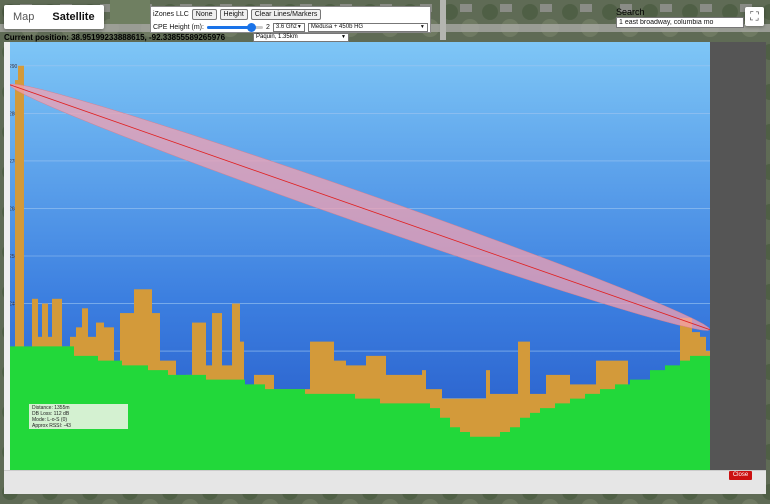  I want to click on map-button: Map, so click(23, 17).